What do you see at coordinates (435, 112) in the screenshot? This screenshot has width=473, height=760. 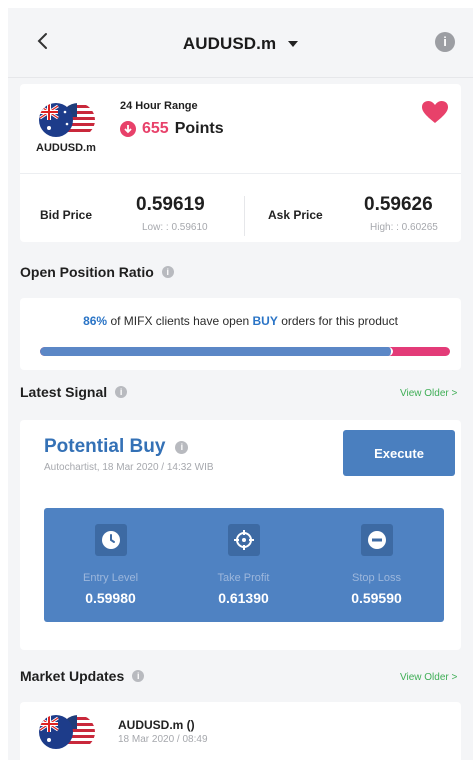 I see `favorite-heart-icon` at bounding box center [435, 112].